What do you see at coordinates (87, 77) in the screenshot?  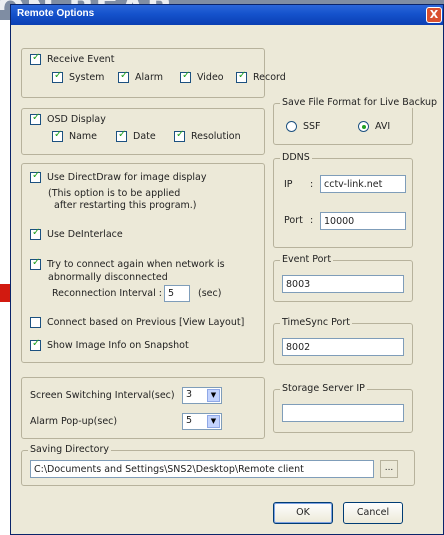 I see `system-label: System` at bounding box center [87, 77].